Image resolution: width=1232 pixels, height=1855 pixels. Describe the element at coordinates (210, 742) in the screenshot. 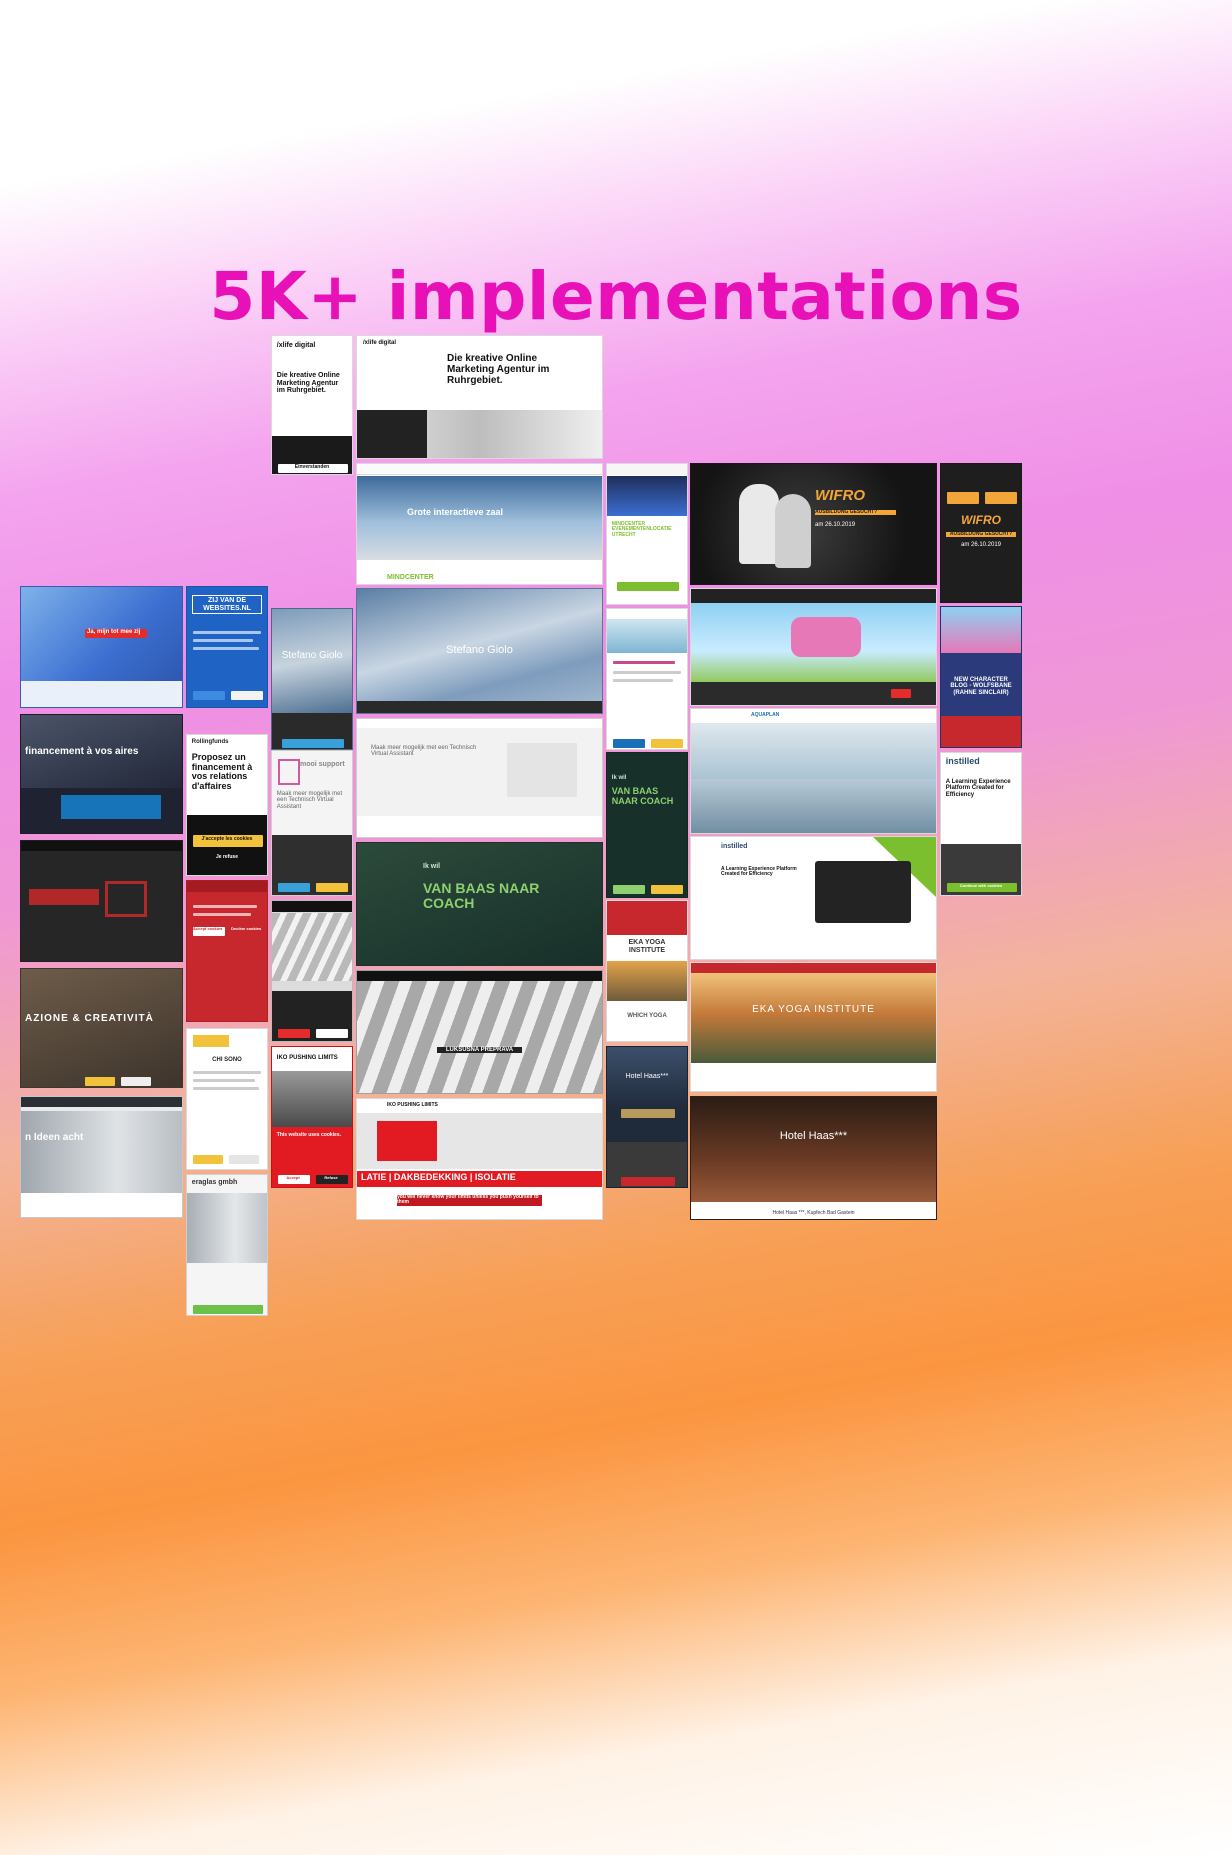

I see `rolling-funds-logo: Rollingfunds` at that location.